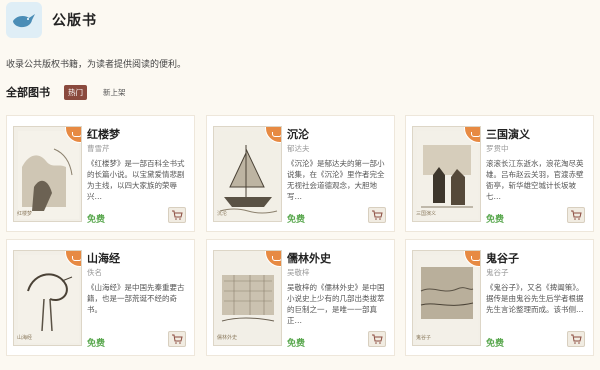 This screenshot has height=370, width=600. I want to click on book-description: 《山海经》是中国先秦重要古籍，也是一部荒诞不经的奇书。, so click(136, 298).